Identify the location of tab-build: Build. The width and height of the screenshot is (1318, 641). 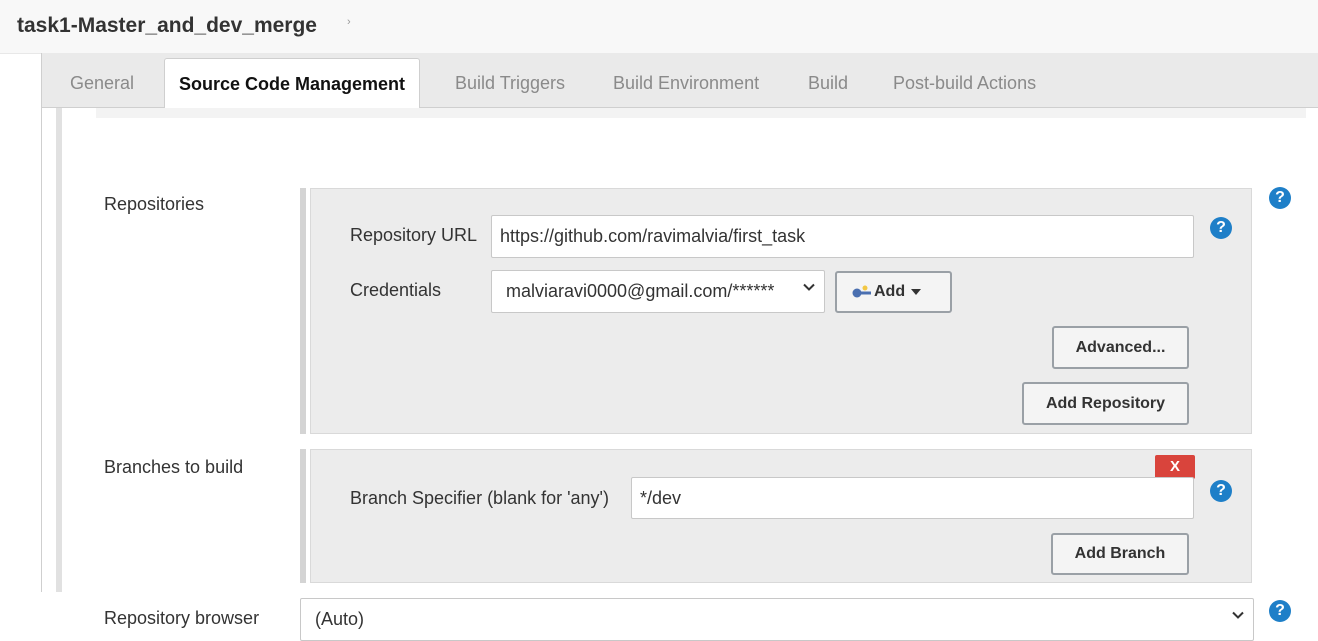
(828, 83).